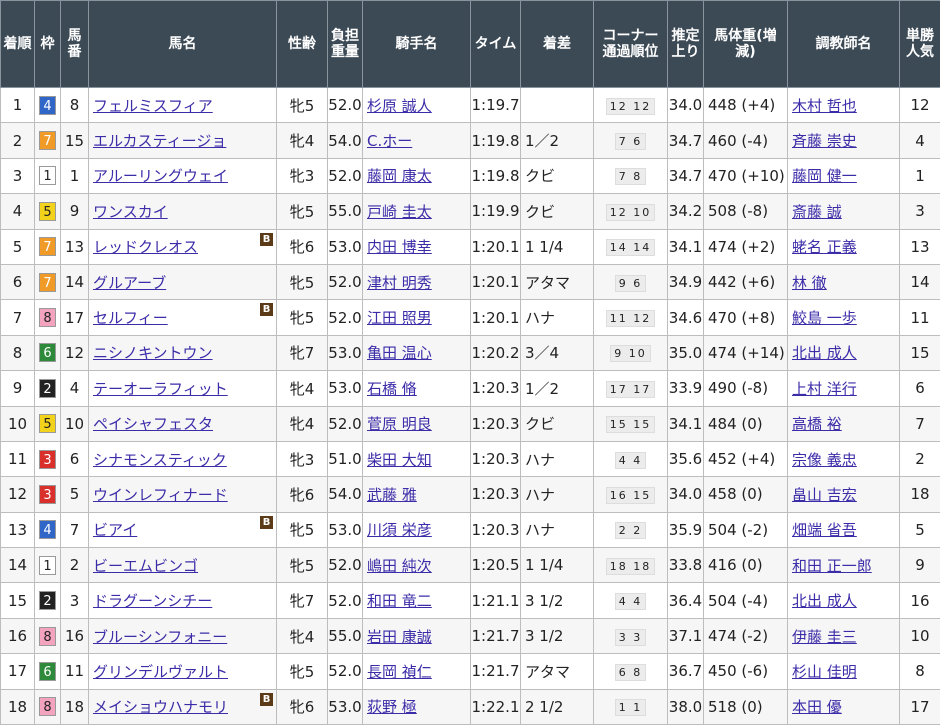 The image size is (940, 728). What do you see at coordinates (399, 106) in the screenshot?
I see `jockey-link: 杉原 誠人` at bounding box center [399, 106].